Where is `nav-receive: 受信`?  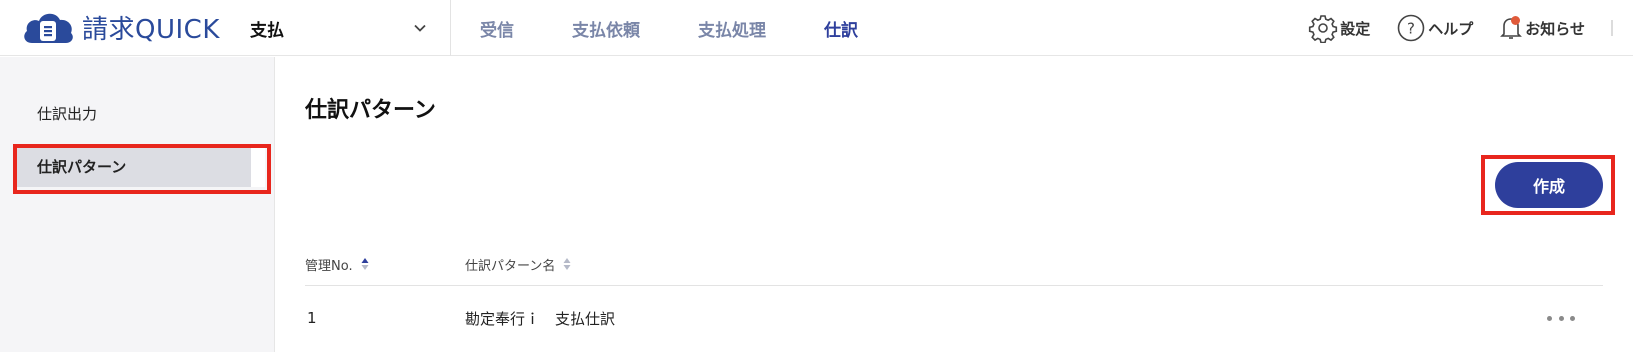
nav-receive: 受信 is located at coordinates (497, 28).